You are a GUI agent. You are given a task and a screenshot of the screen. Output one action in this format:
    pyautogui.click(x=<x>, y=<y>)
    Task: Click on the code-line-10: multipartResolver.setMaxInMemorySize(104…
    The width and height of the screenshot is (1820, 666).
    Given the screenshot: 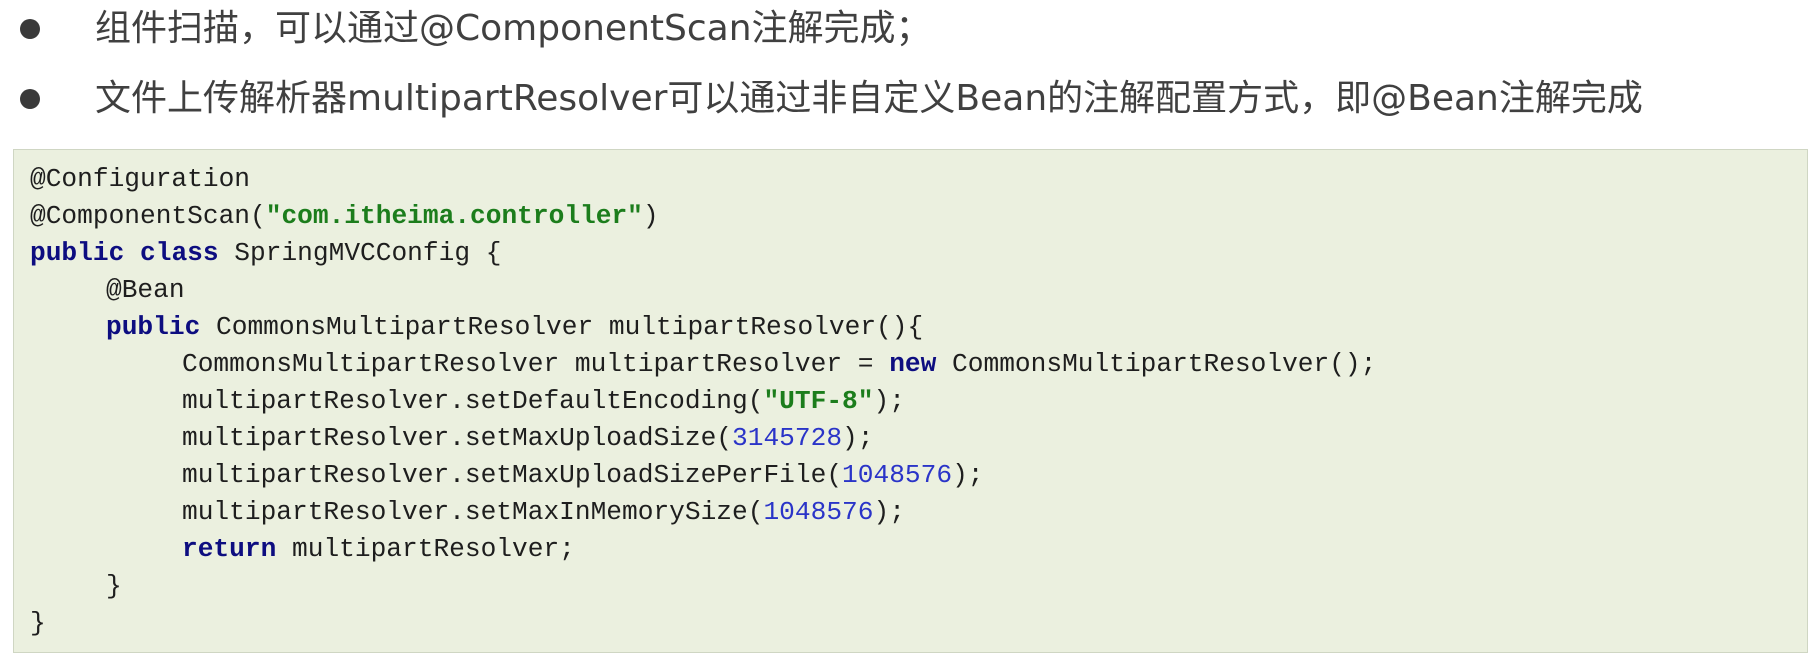 What is the action you would take?
    pyautogui.click(x=467, y=512)
    